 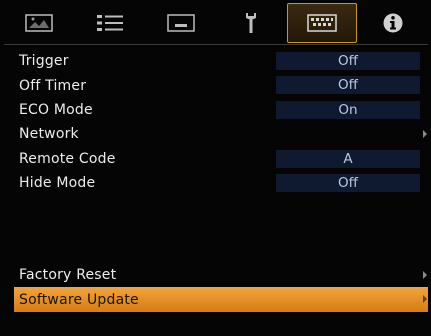 What do you see at coordinates (53, 85) in the screenshot?
I see `menu-item-label: Off Timer` at bounding box center [53, 85].